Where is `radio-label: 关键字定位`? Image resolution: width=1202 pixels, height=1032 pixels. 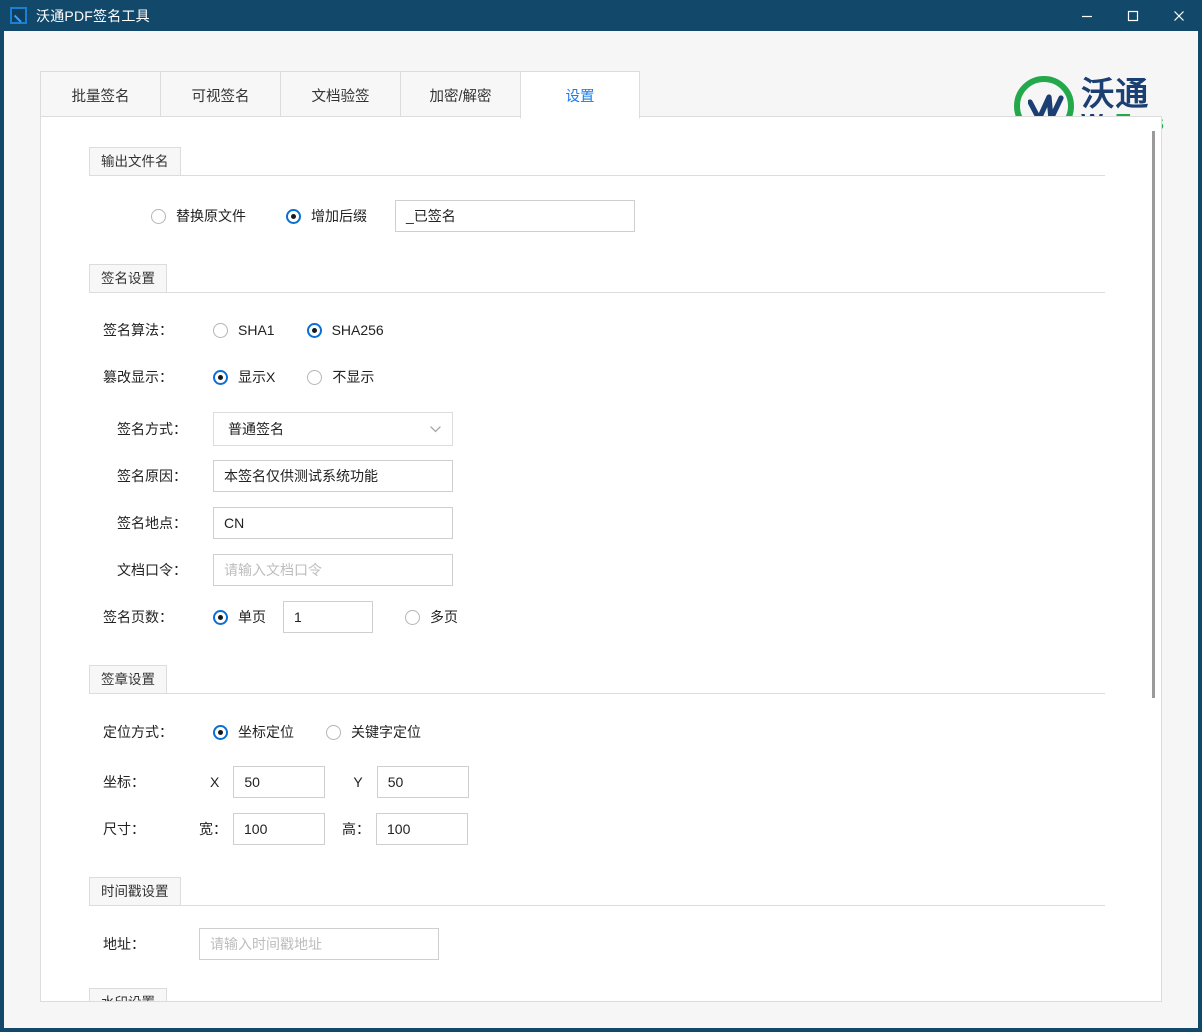 radio-label: 关键字定位 is located at coordinates (386, 732).